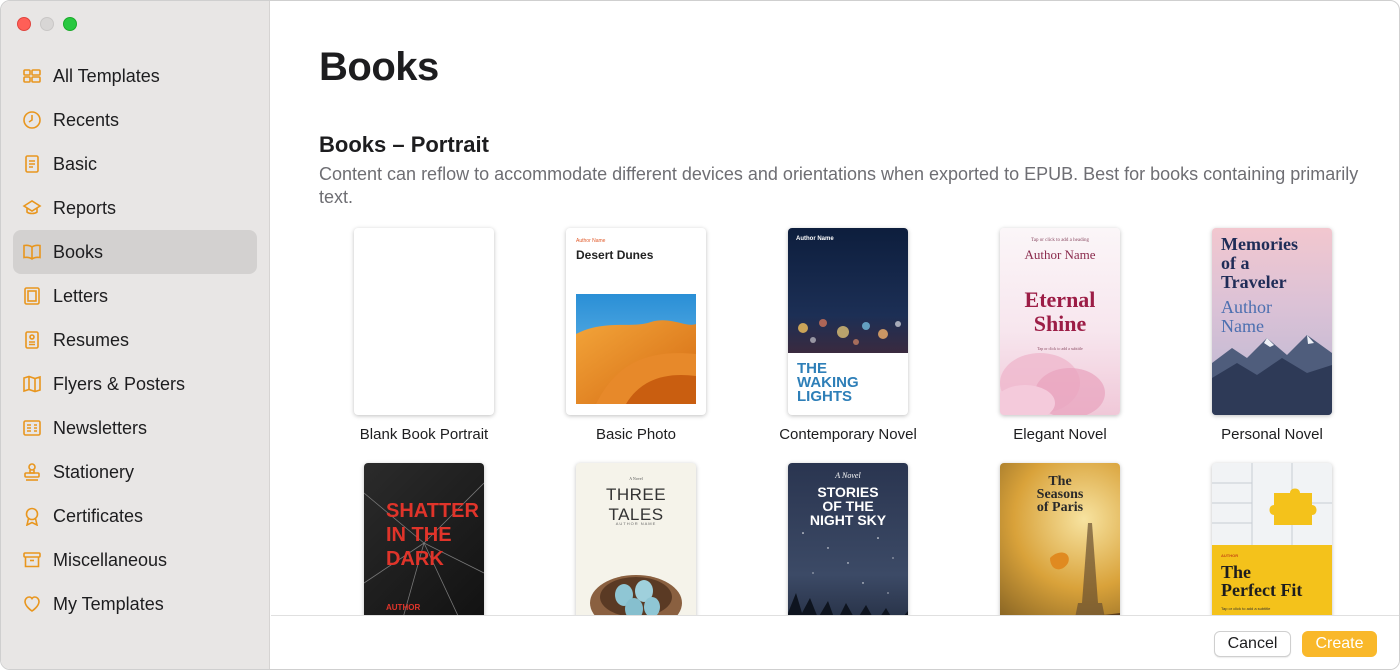  Describe the element at coordinates (1262, 590) in the screenshot. I see `cover-title-line: Perfect Fit` at that location.